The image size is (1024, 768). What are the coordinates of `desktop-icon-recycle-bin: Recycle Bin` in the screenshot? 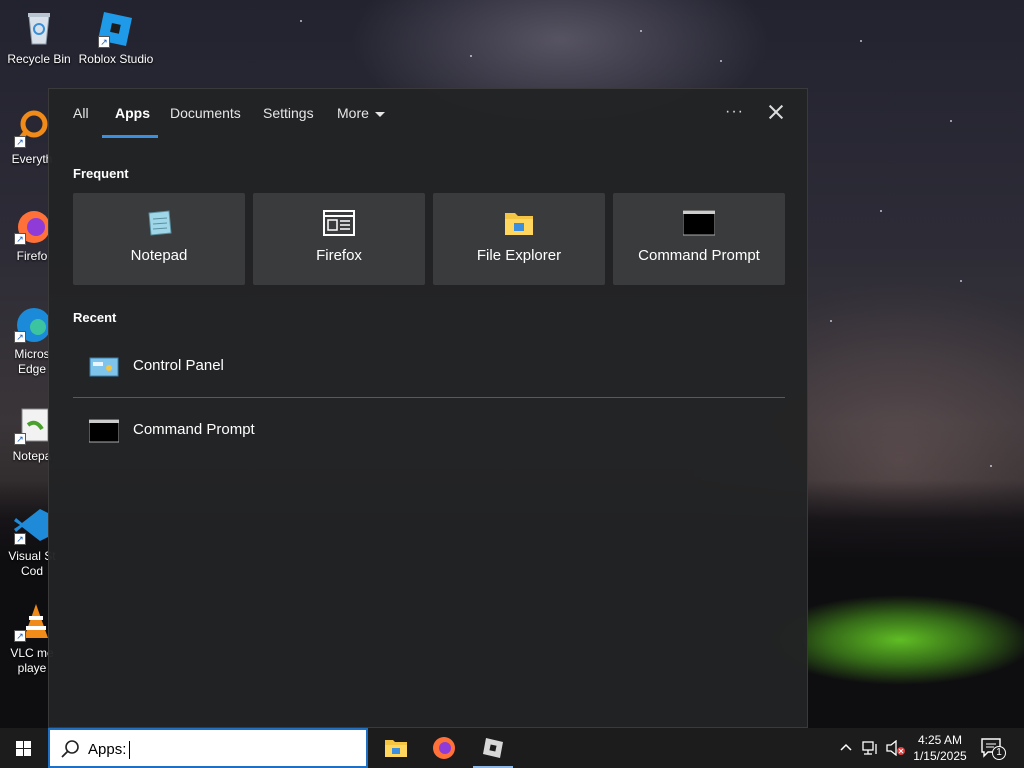 It's located at (39, 37).